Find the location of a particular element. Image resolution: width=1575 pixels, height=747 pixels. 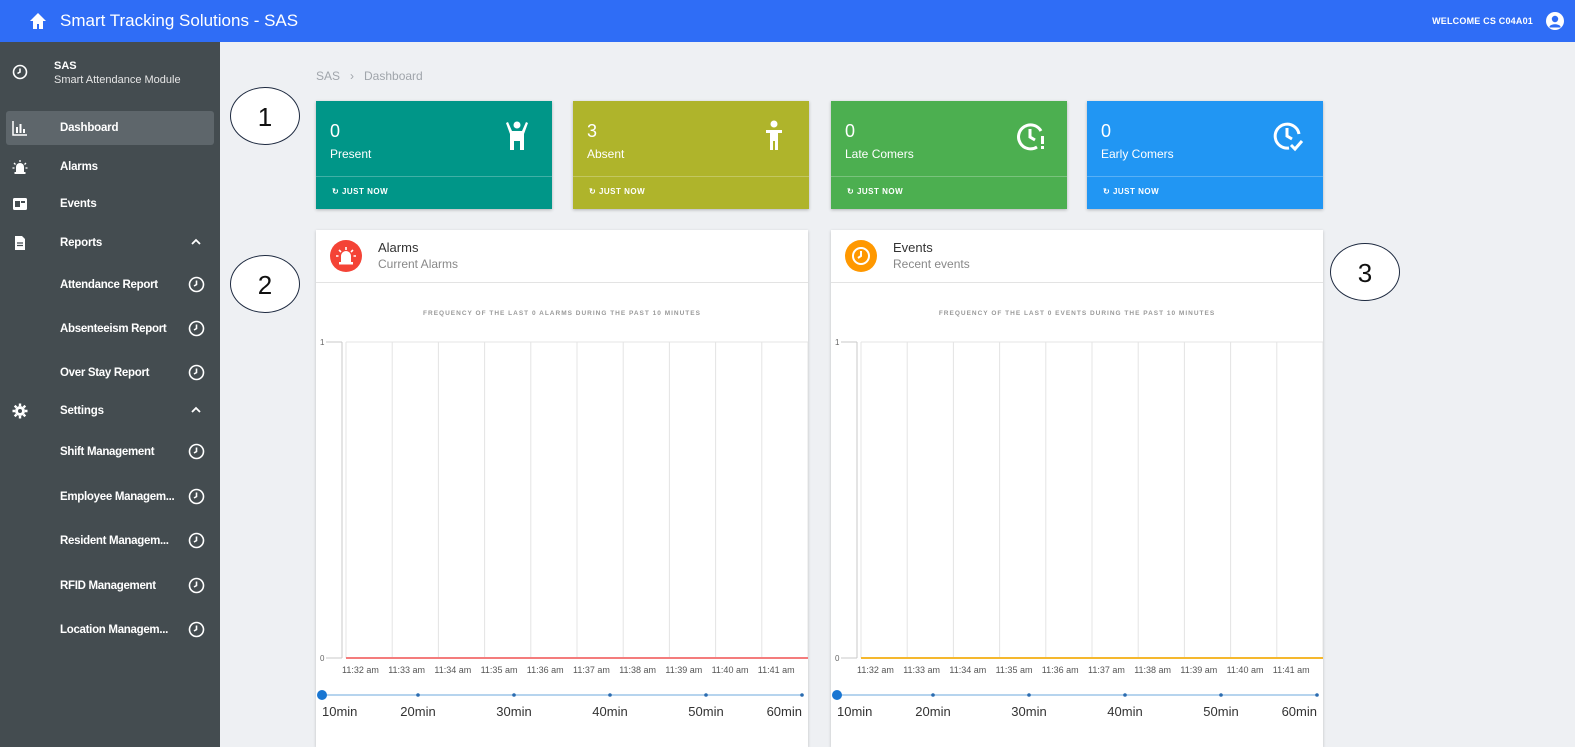

sidebar-item-dashboard: Dashboard is located at coordinates (110, 128).